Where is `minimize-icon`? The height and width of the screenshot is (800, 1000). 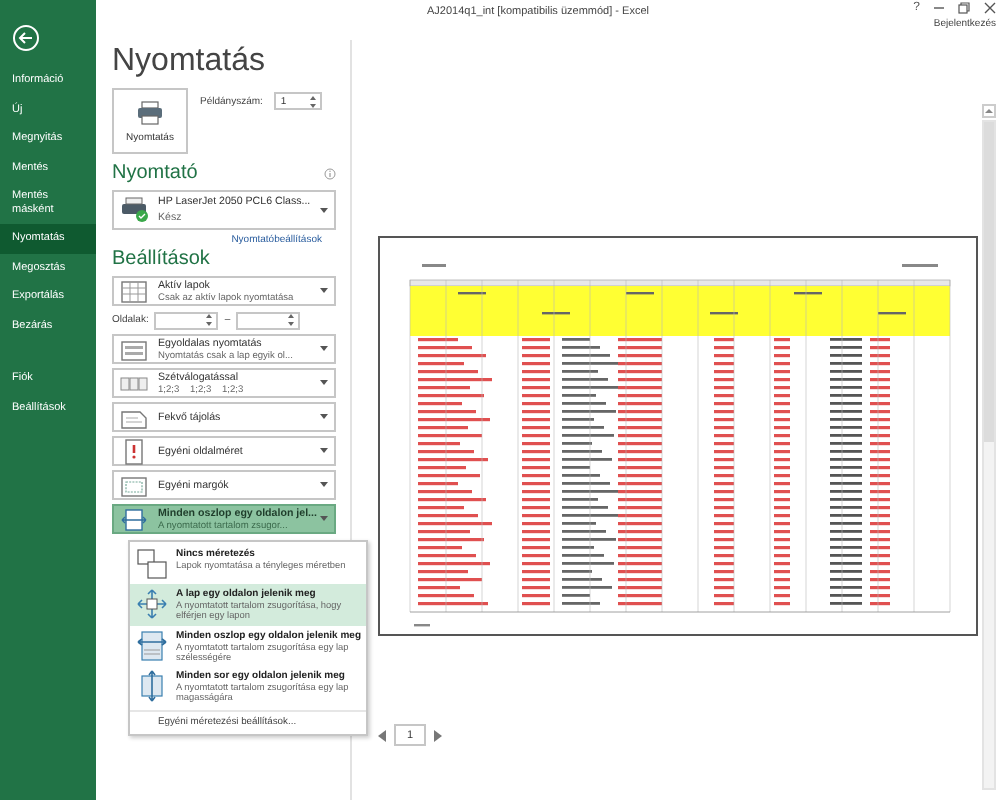
minimize-icon is located at coordinates (939, 8).